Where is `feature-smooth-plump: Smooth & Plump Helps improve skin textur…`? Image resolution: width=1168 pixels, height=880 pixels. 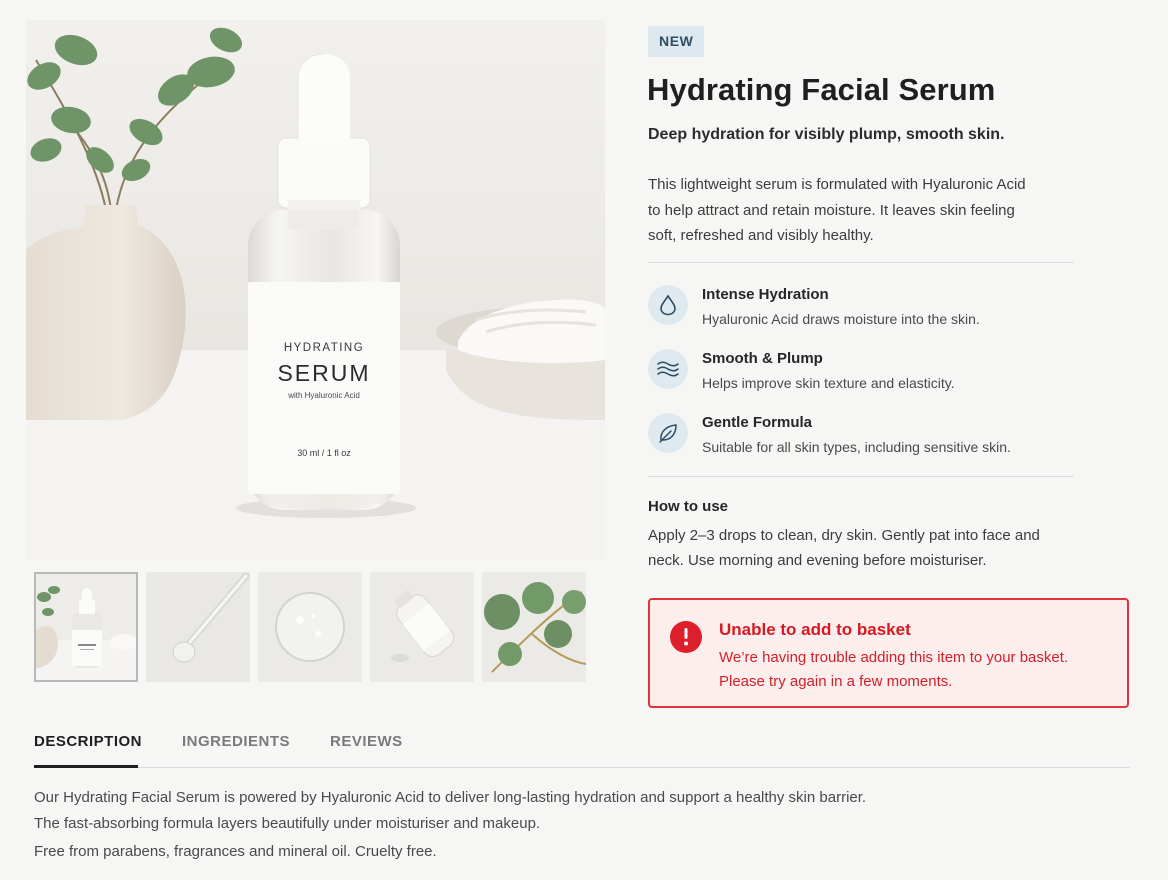 feature-smooth-plump: Smooth & Plump Helps improve skin textur… is located at coordinates (868, 371).